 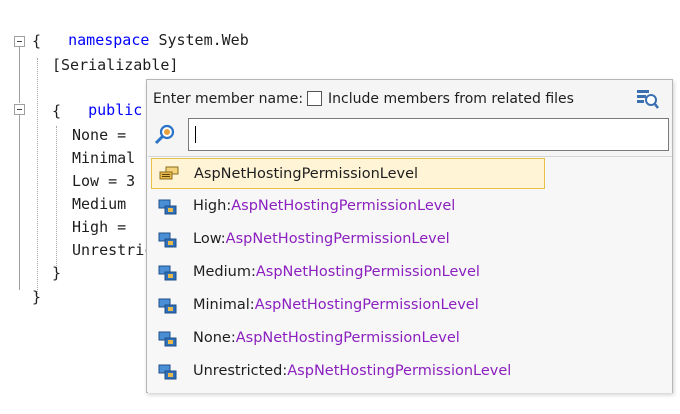 I want to click on list-item: Low:AspNetHostingPermissionLevel, so click(x=348, y=239).